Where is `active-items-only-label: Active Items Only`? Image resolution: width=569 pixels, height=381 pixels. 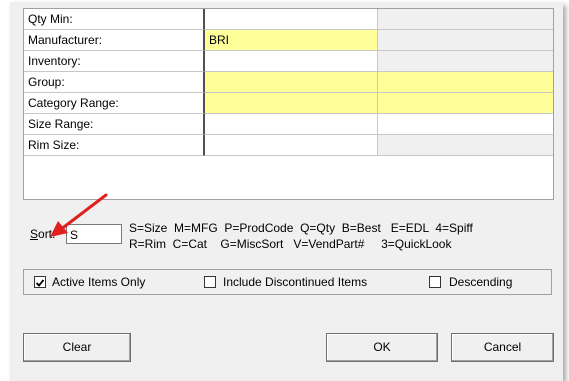
active-items-only-label: Active Items Only is located at coordinates (99, 282).